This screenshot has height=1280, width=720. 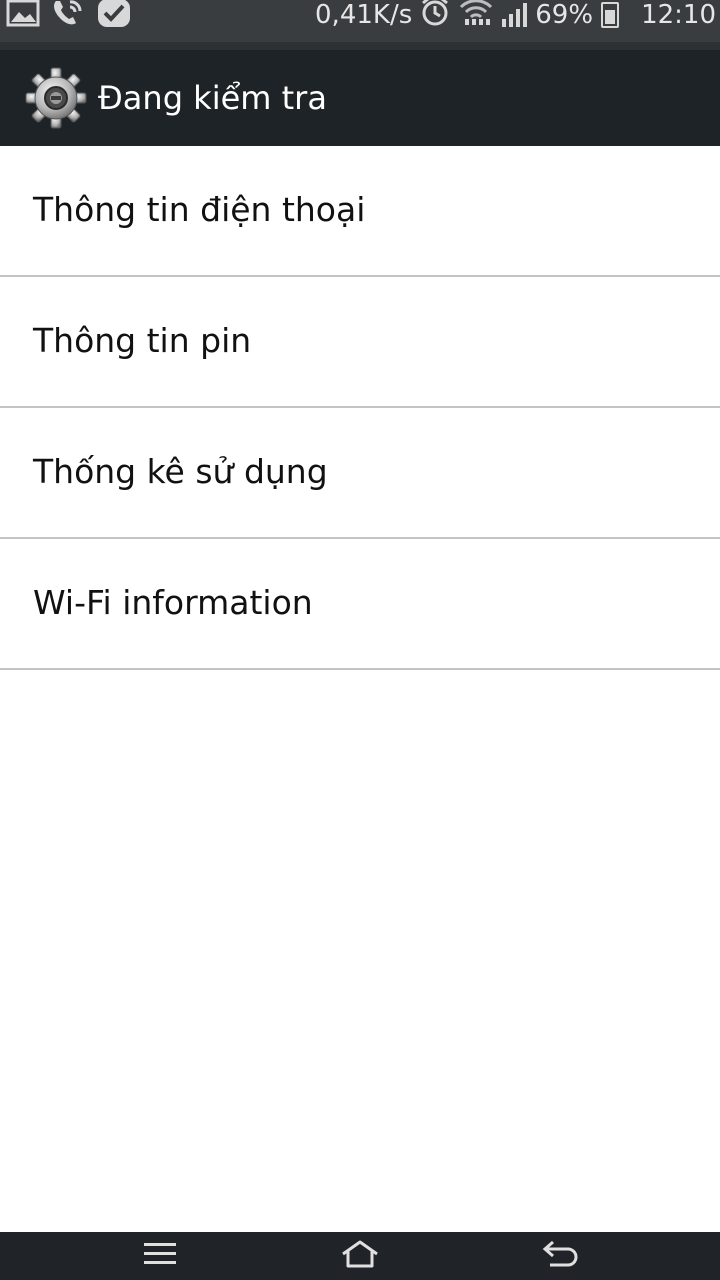 I want to click on clock: 12:10, so click(x=678, y=15).